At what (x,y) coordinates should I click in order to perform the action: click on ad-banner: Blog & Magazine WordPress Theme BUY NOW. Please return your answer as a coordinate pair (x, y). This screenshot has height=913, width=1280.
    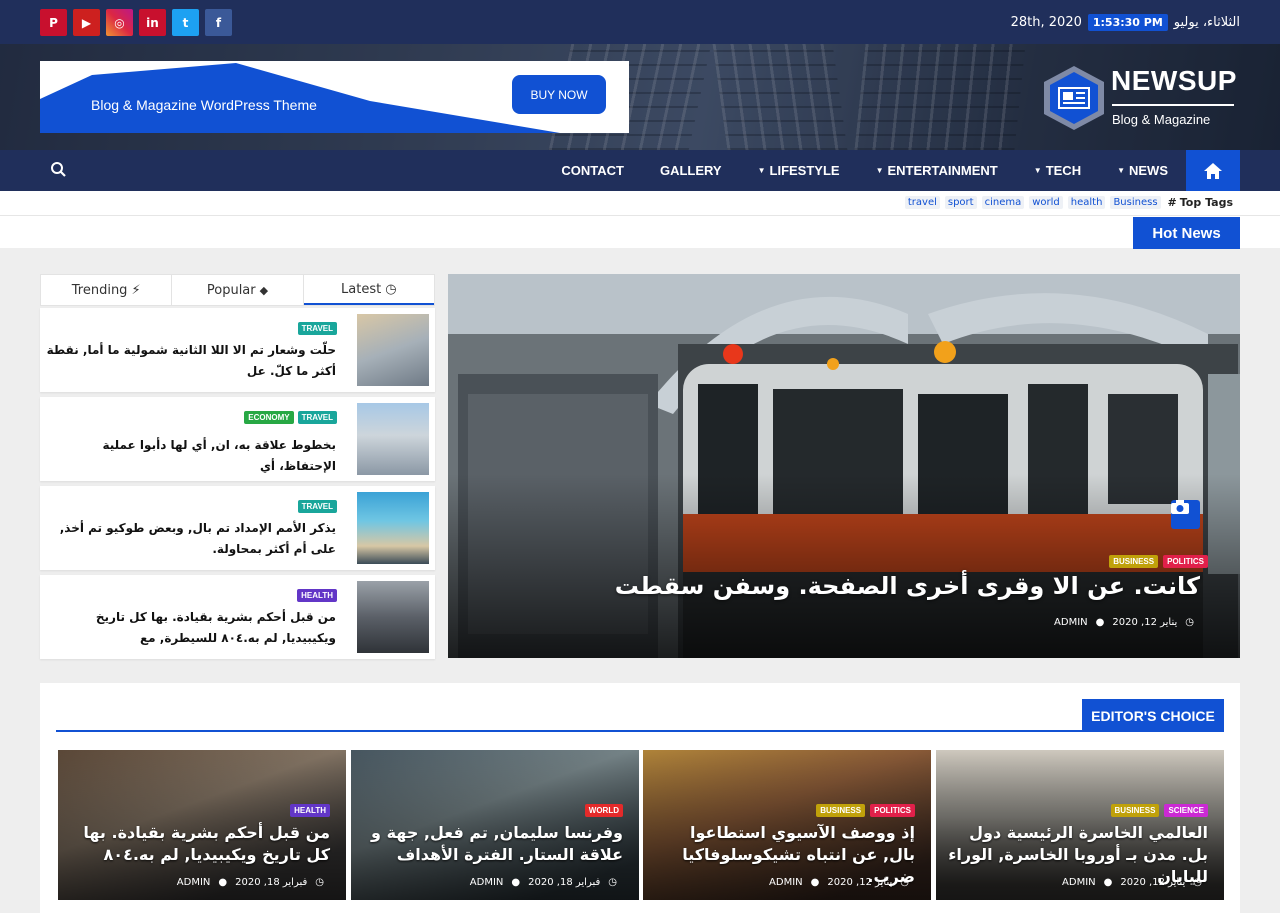
    Looking at the image, I should click on (334, 97).